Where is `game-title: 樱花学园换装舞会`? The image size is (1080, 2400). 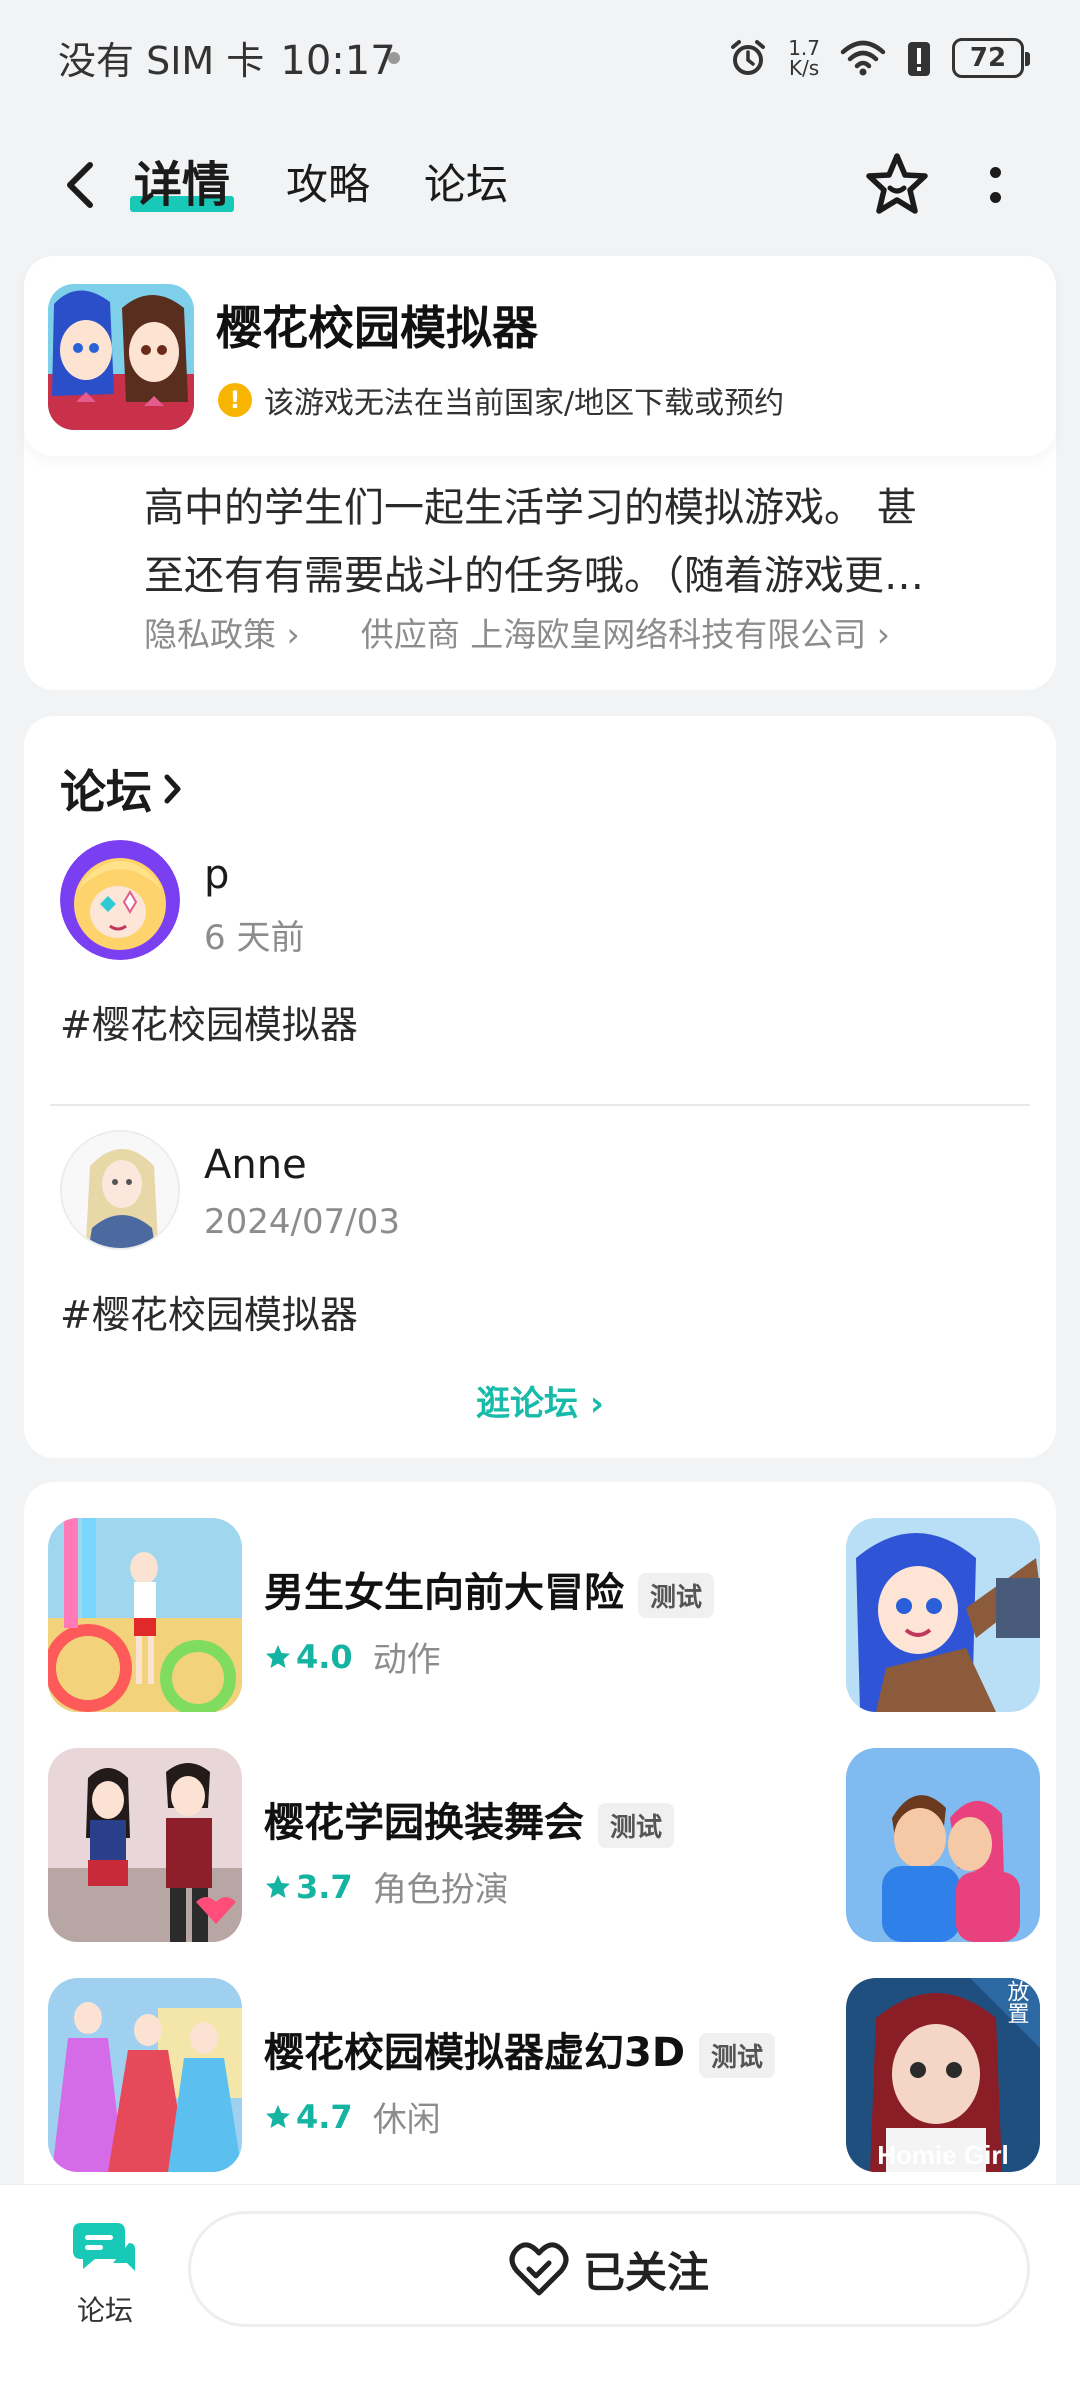
game-title: 樱花学园换装舞会 is located at coordinates (424, 1823).